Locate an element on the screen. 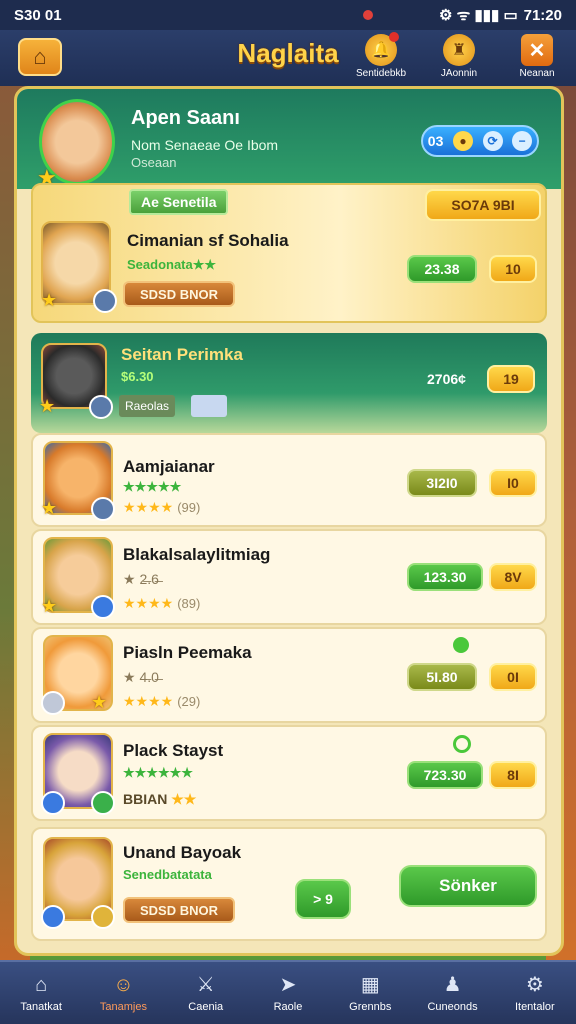  player-subtitle-2: Oseaan is located at coordinates (154, 162).